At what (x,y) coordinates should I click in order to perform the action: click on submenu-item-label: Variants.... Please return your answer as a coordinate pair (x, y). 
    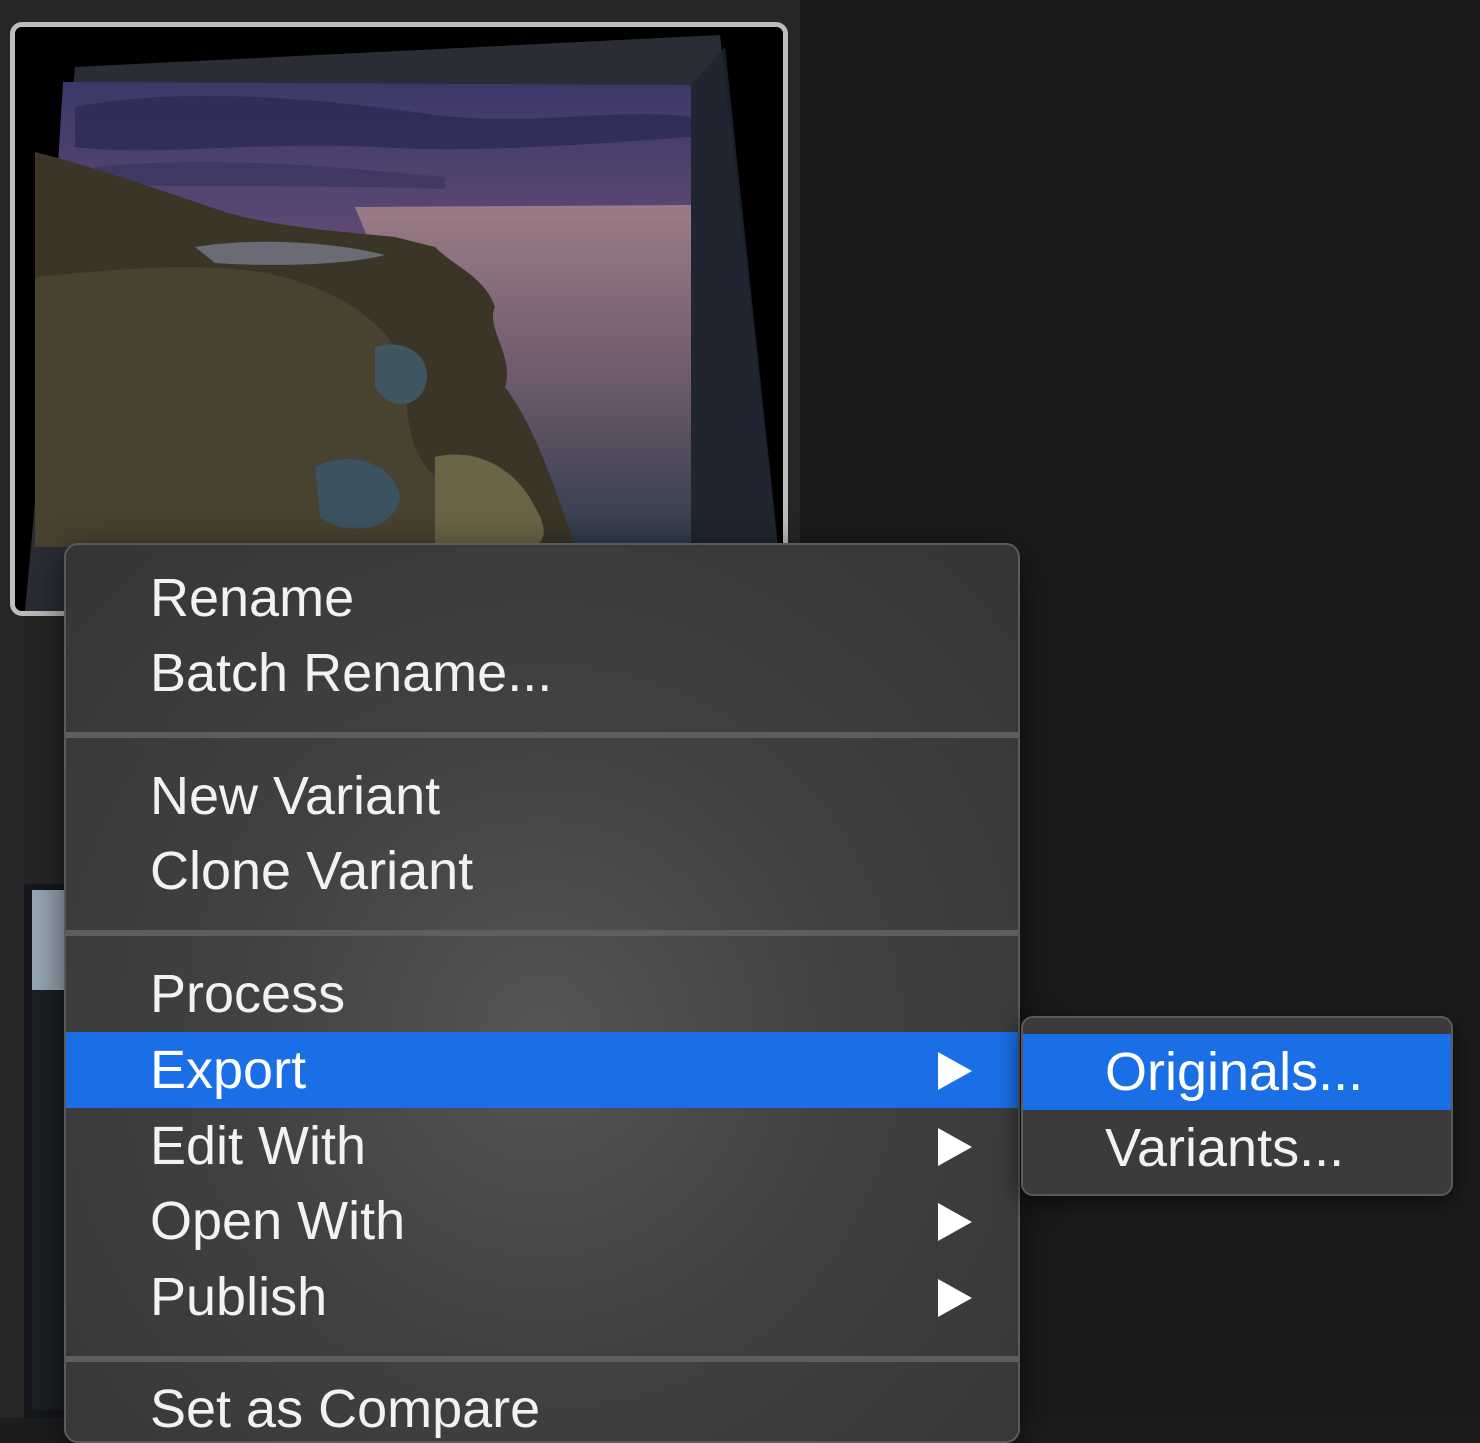
    Looking at the image, I should click on (1225, 1148).